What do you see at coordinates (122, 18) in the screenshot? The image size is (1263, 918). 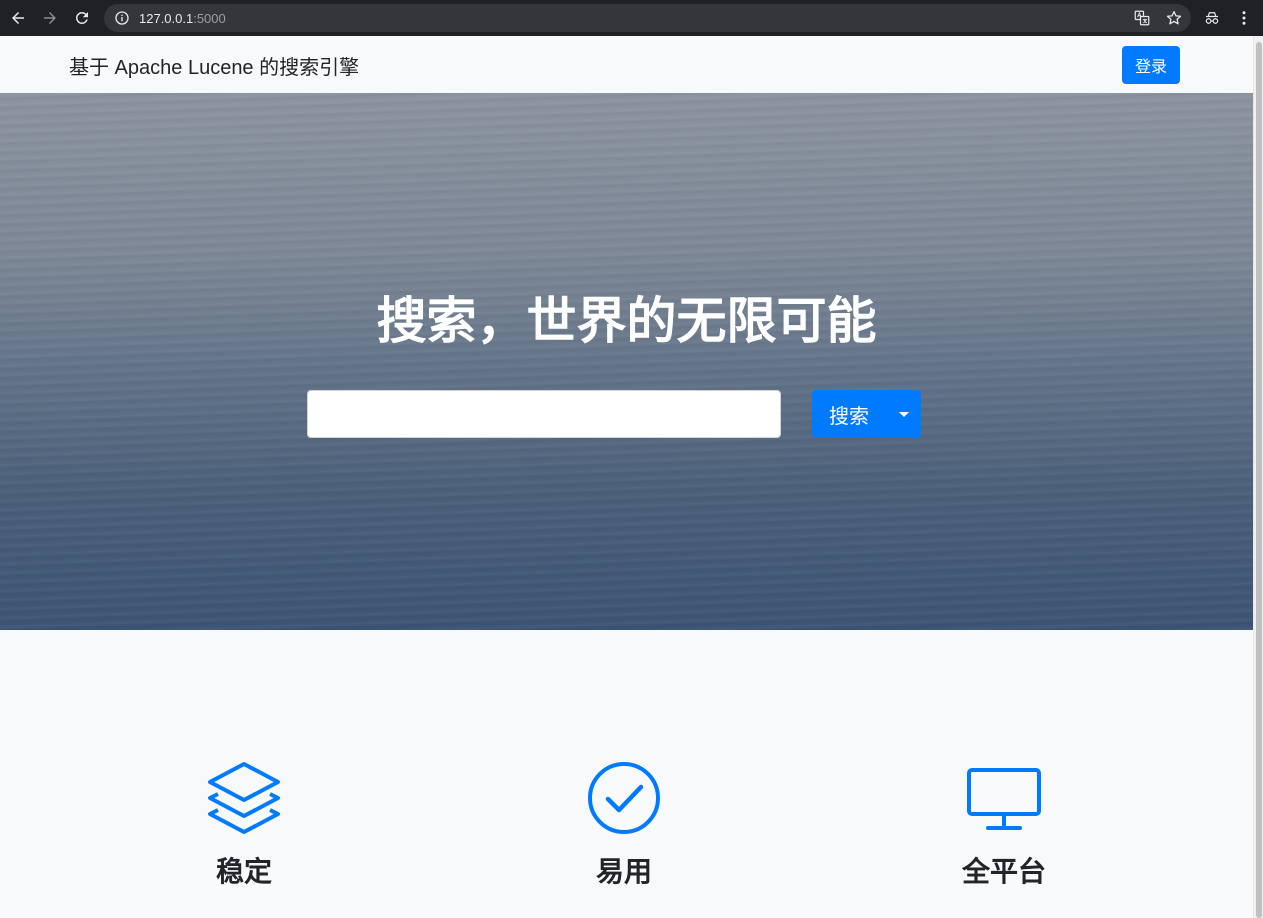 I see `info-icon` at bounding box center [122, 18].